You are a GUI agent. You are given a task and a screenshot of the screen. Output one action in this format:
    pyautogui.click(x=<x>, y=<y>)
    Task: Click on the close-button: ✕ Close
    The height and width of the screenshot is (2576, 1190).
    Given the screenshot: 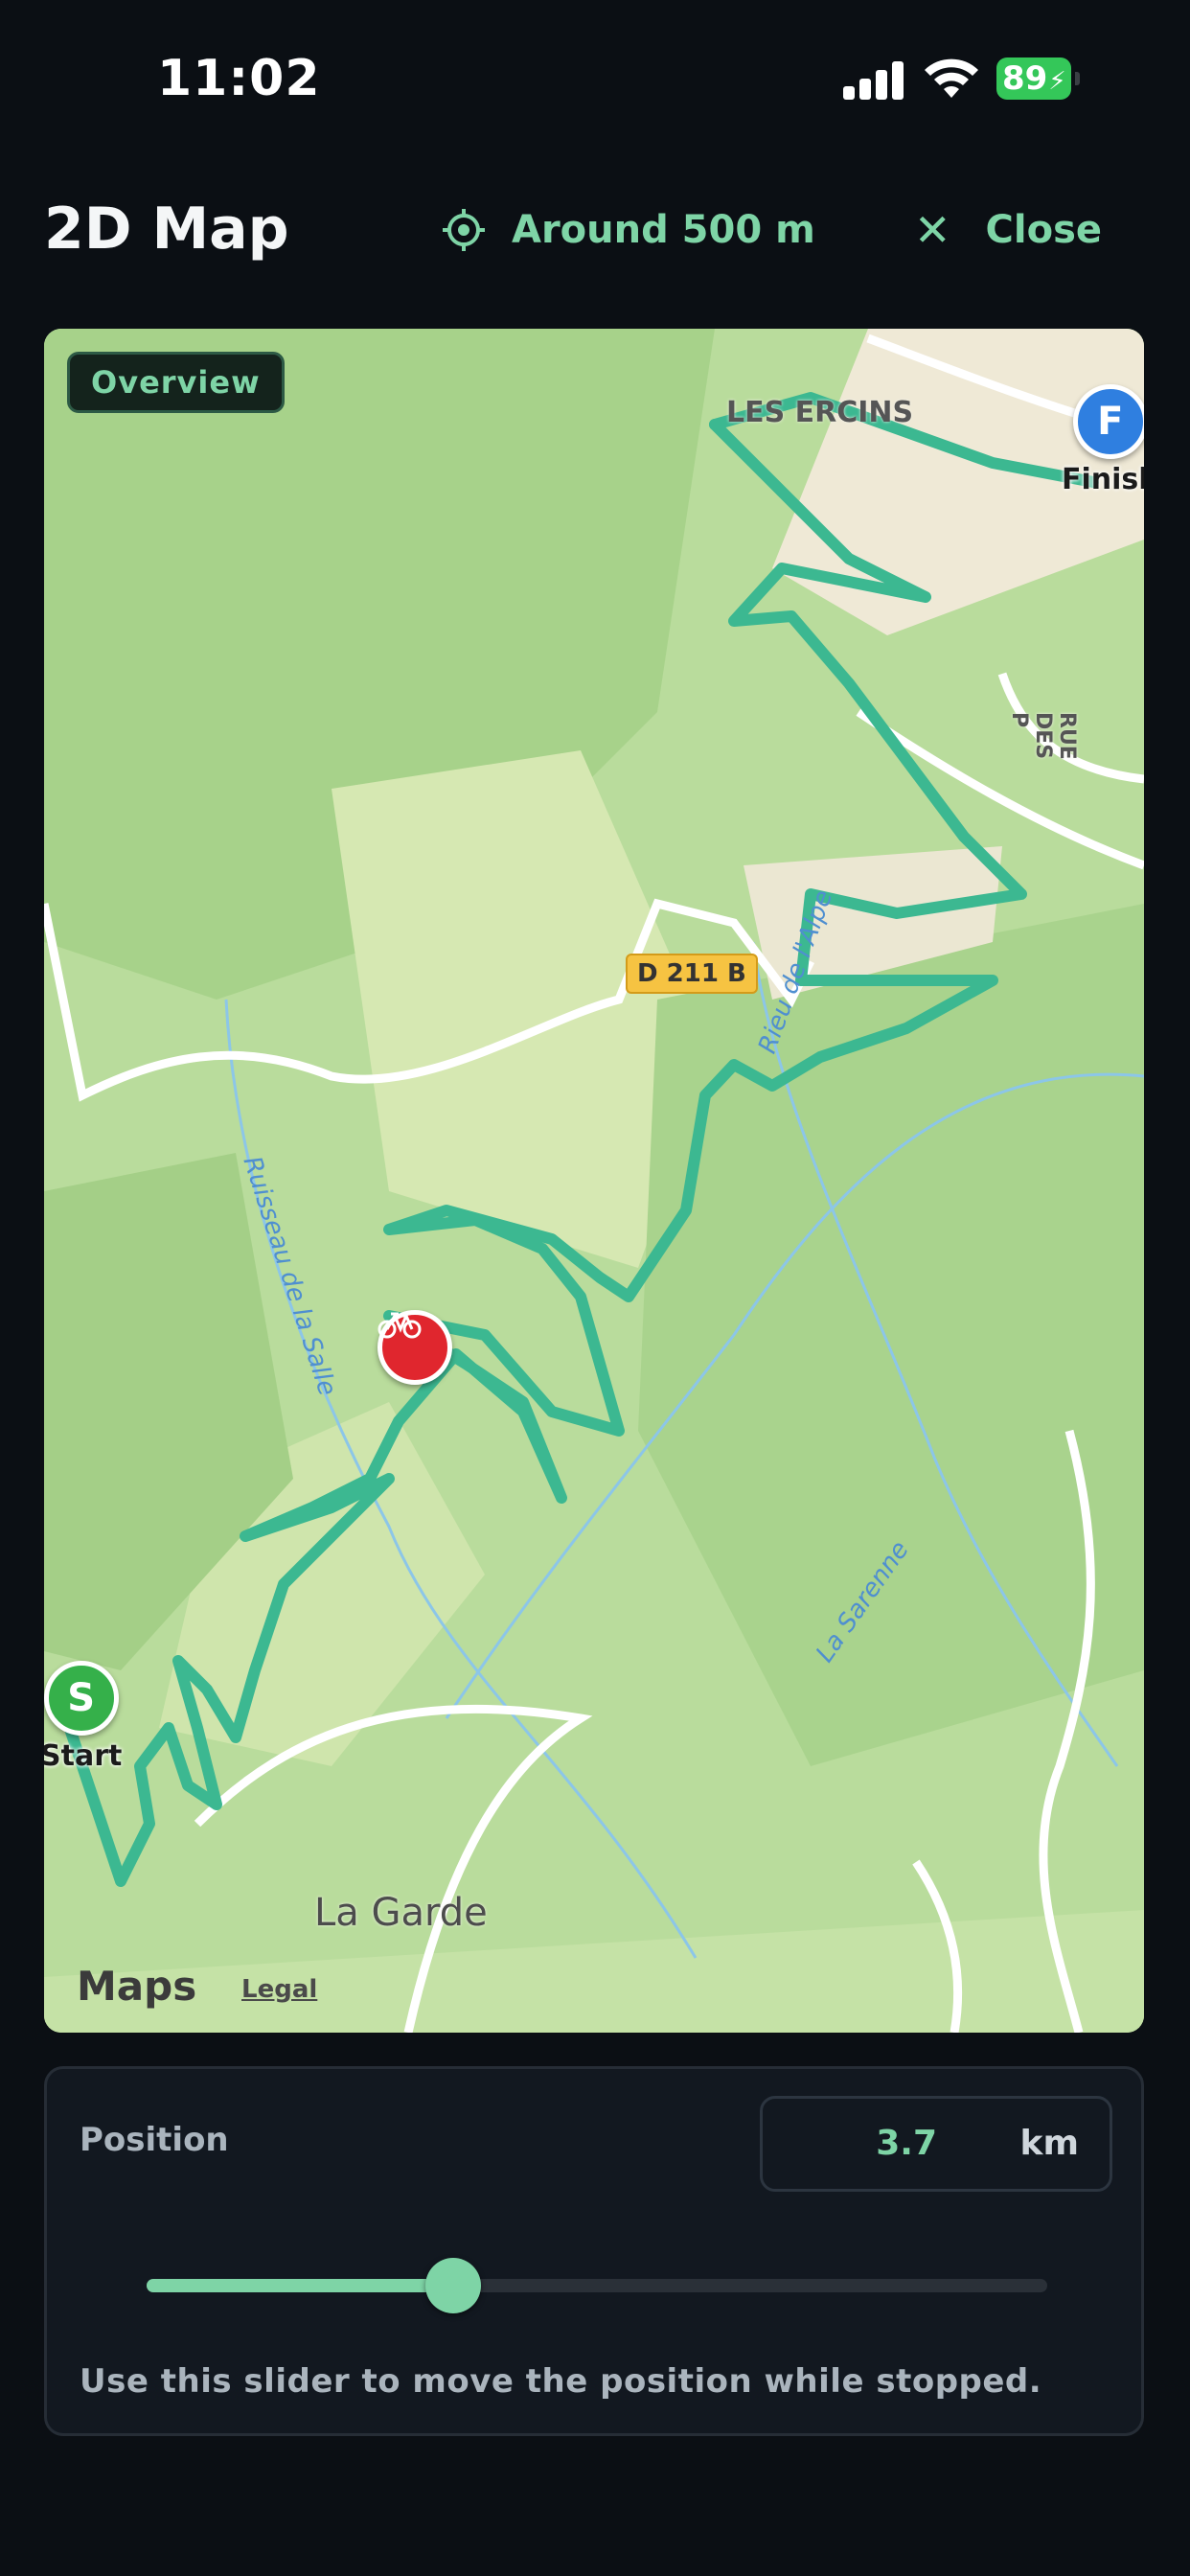 What is the action you would take?
    pyautogui.click(x=1008, y=230)
    